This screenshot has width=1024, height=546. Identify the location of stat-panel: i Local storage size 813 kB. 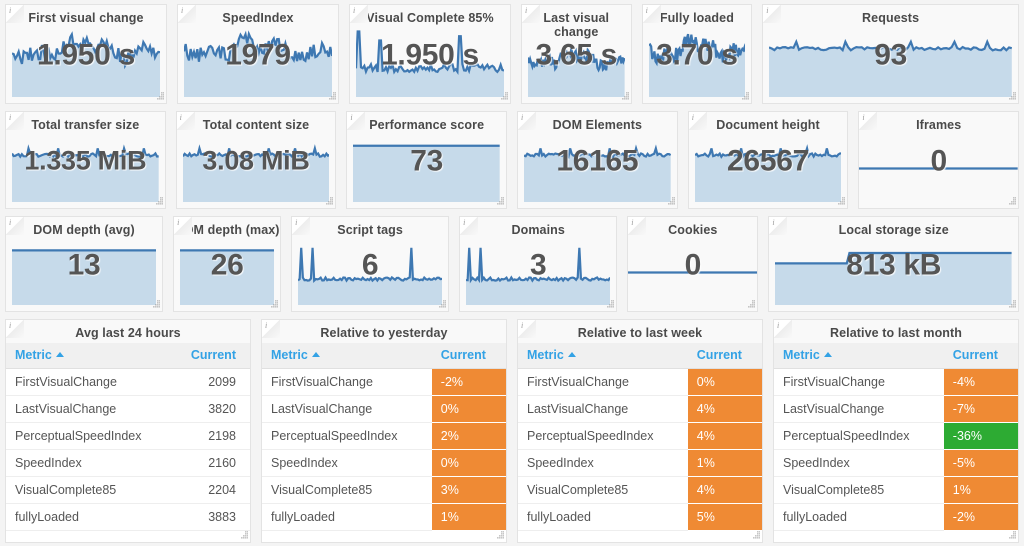
(893, 264).